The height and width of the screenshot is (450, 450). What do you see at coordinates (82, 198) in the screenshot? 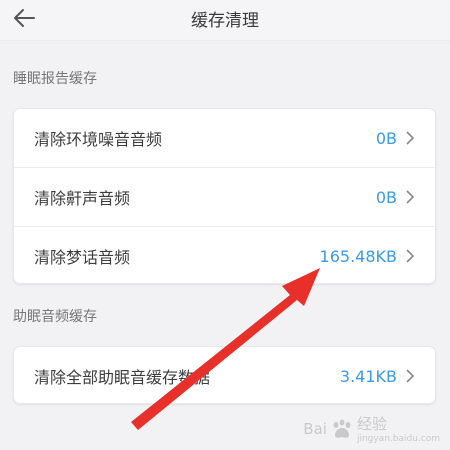
I see `row-label: 清除鼾声音频` at bounding box center [82, 198].